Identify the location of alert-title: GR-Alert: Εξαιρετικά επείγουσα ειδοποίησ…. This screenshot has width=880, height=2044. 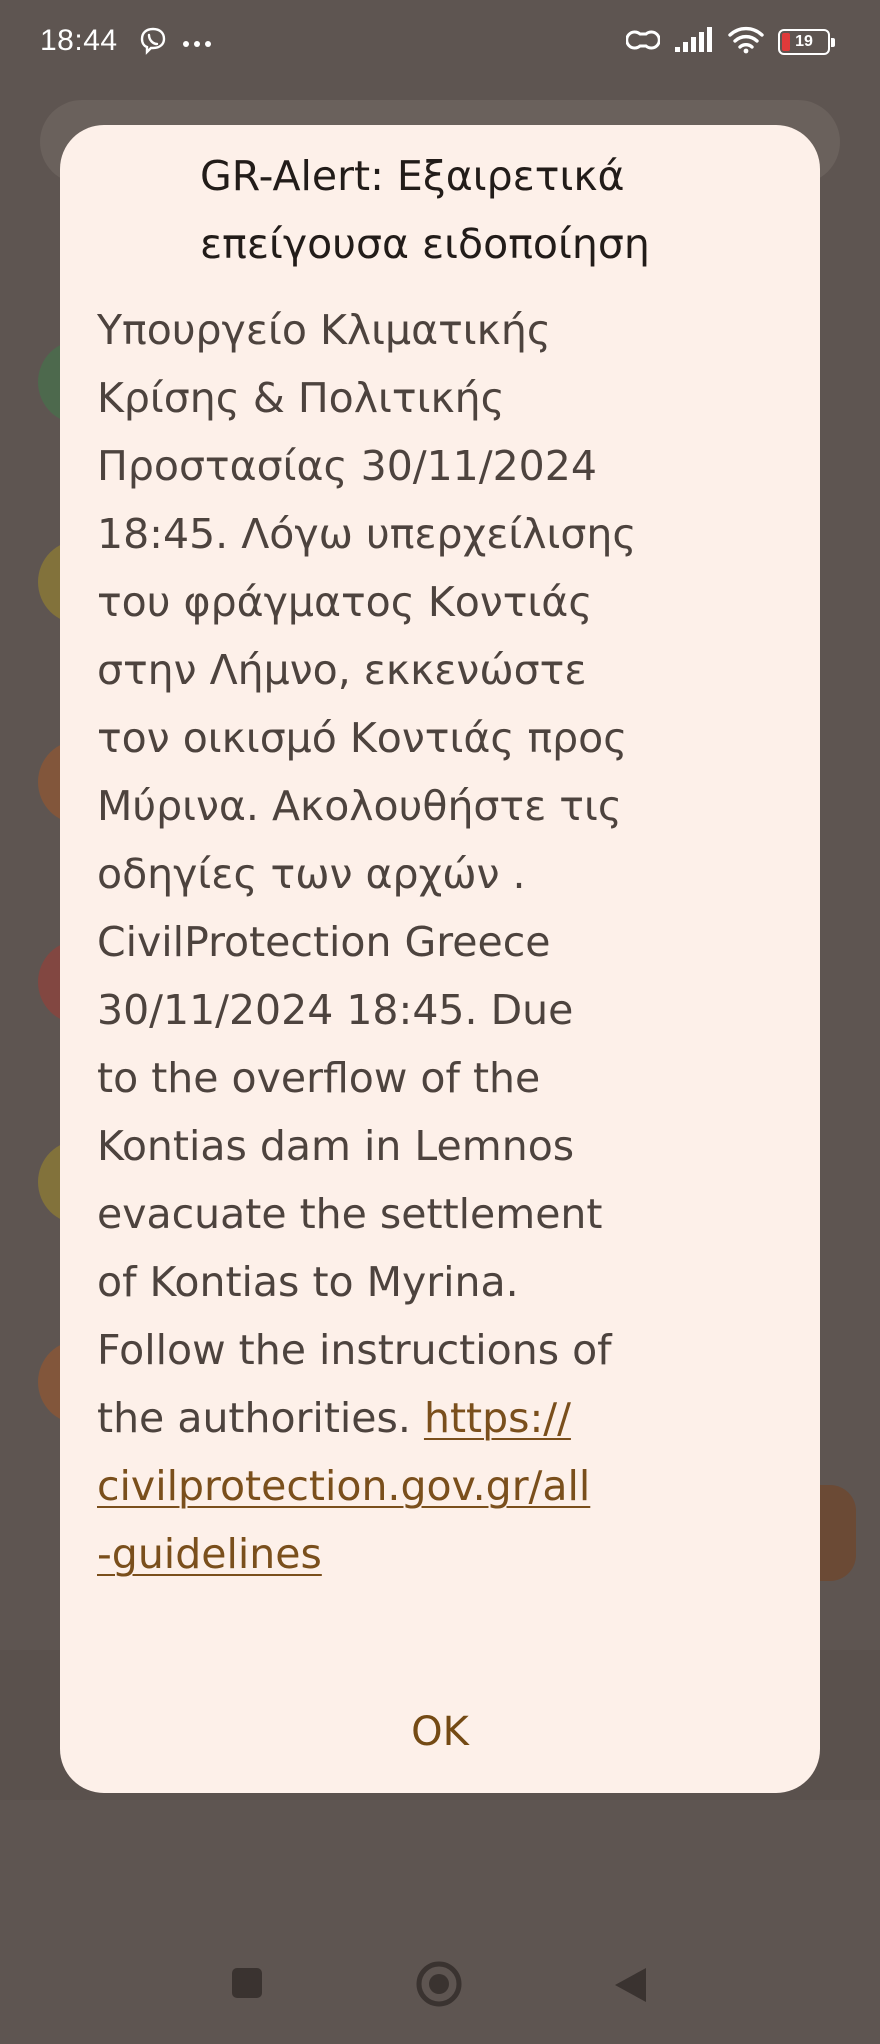
(500, 210).